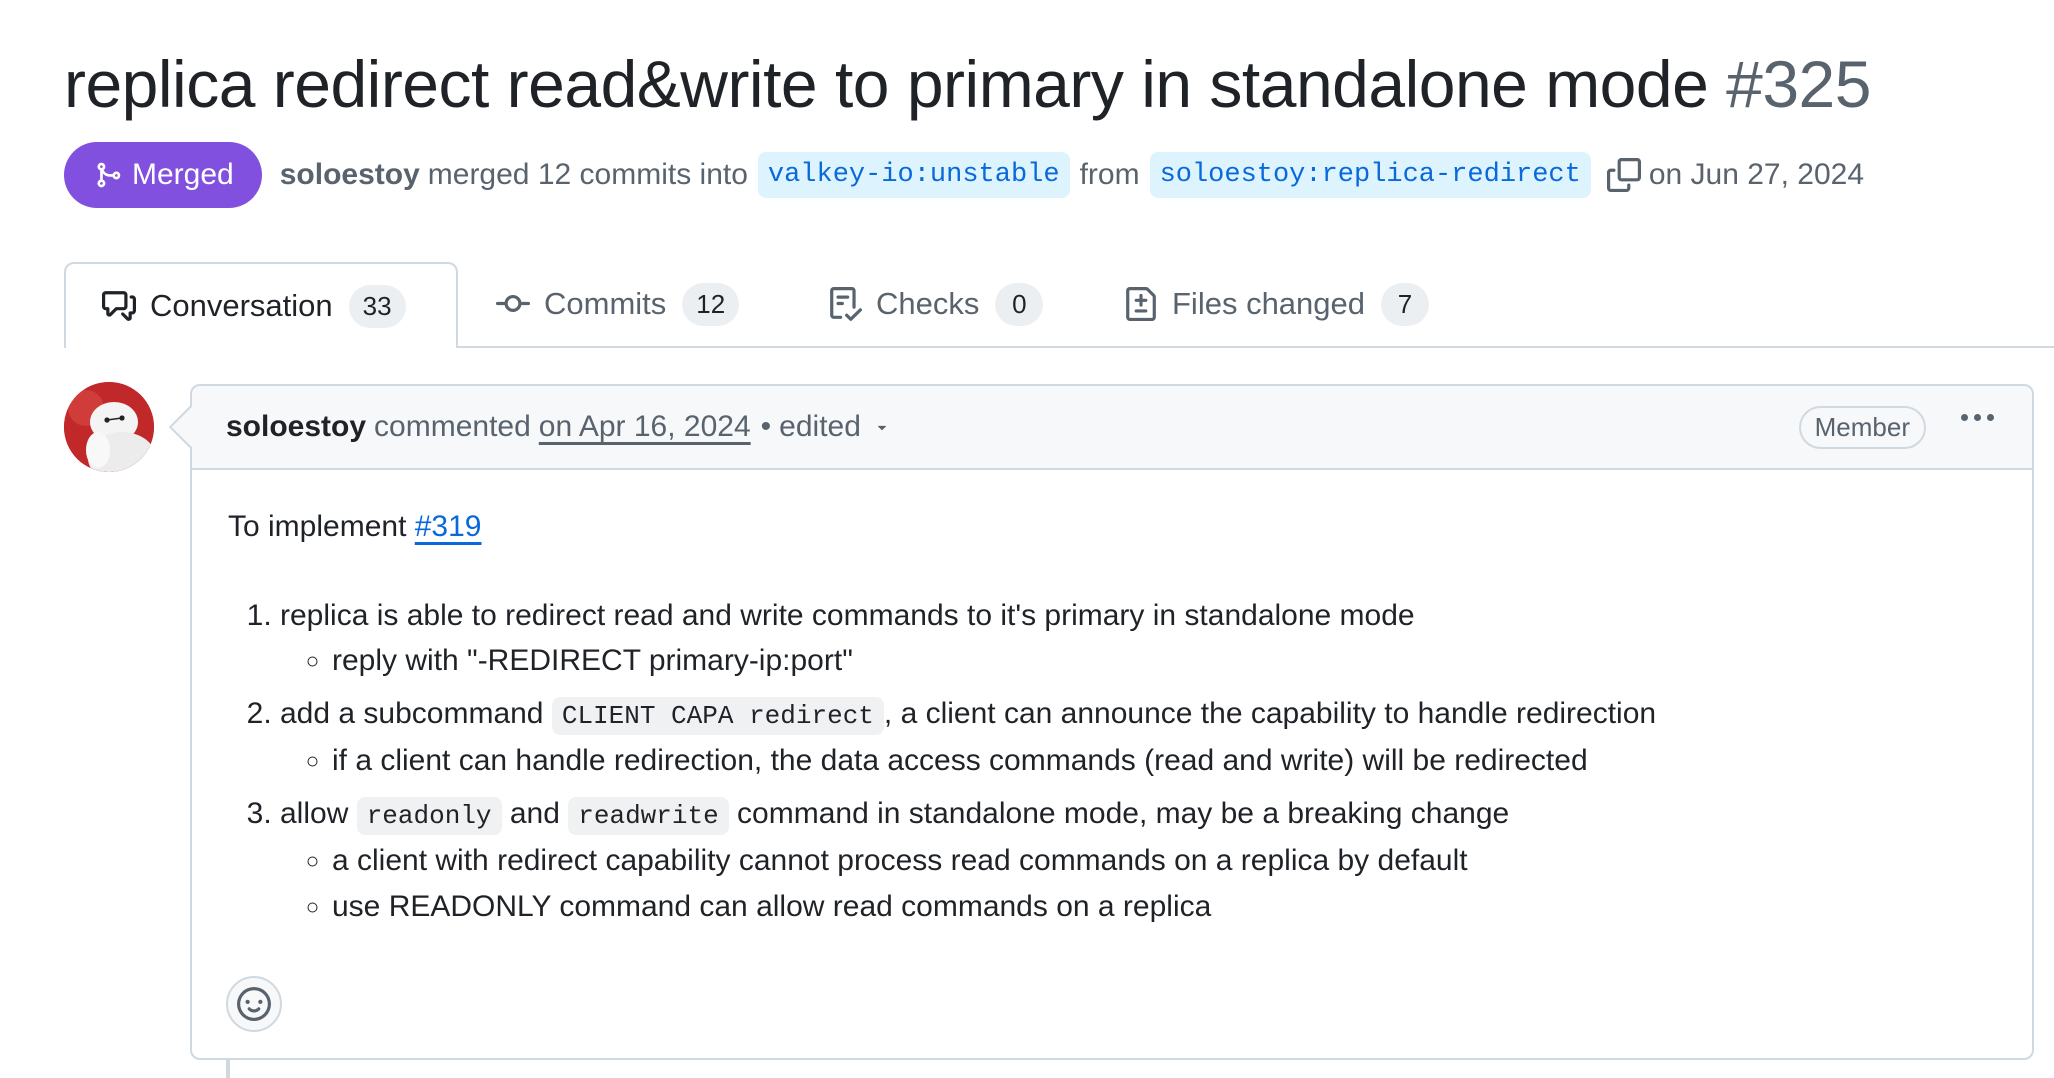 The width and height of the screenshot is (2054, 1078). I want to click on issue-link: #319, so click(448, 526).